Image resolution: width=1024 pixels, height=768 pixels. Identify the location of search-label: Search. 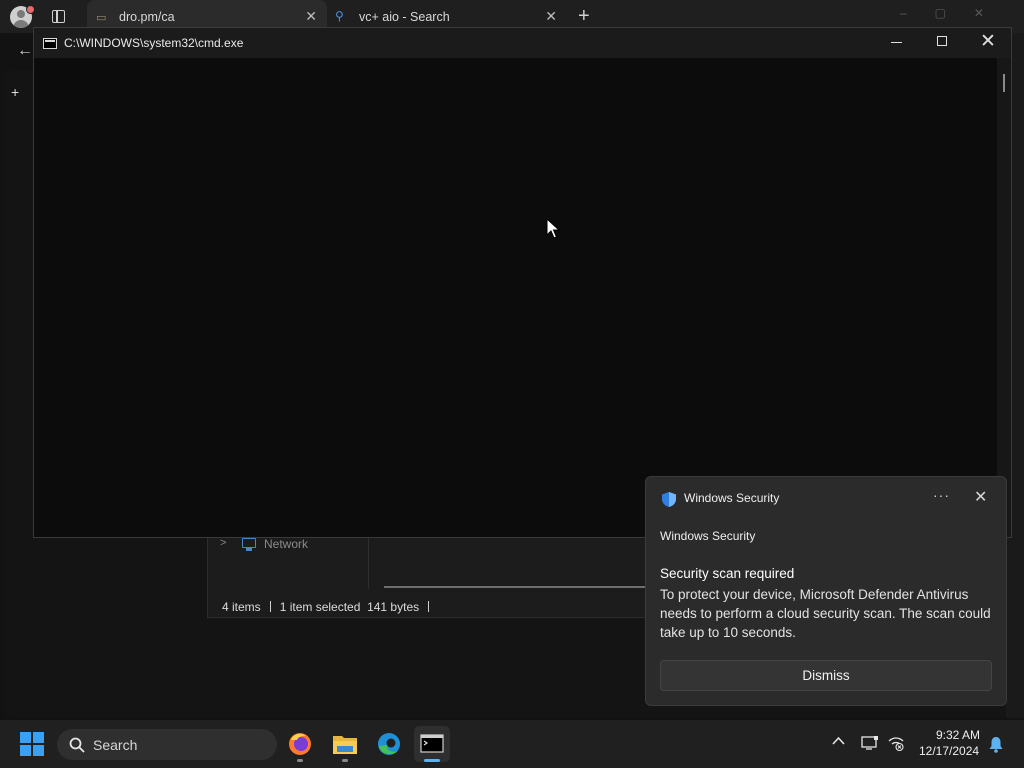
(115, 745).